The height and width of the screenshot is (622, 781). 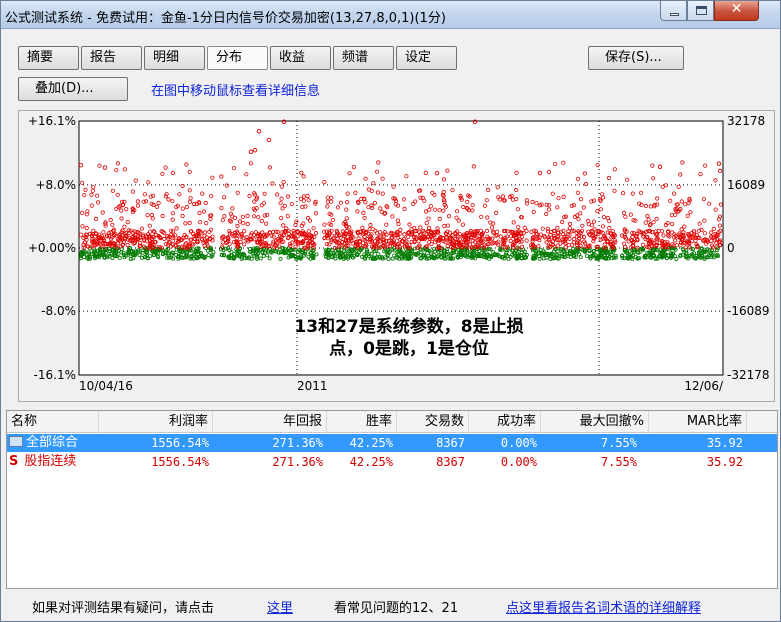 What do you see at coordinates (408, 326) in the screenshot?
I see `chart-annotation-line1: 13和27是系统参数，8是止损` at bounding box center [408, 326].